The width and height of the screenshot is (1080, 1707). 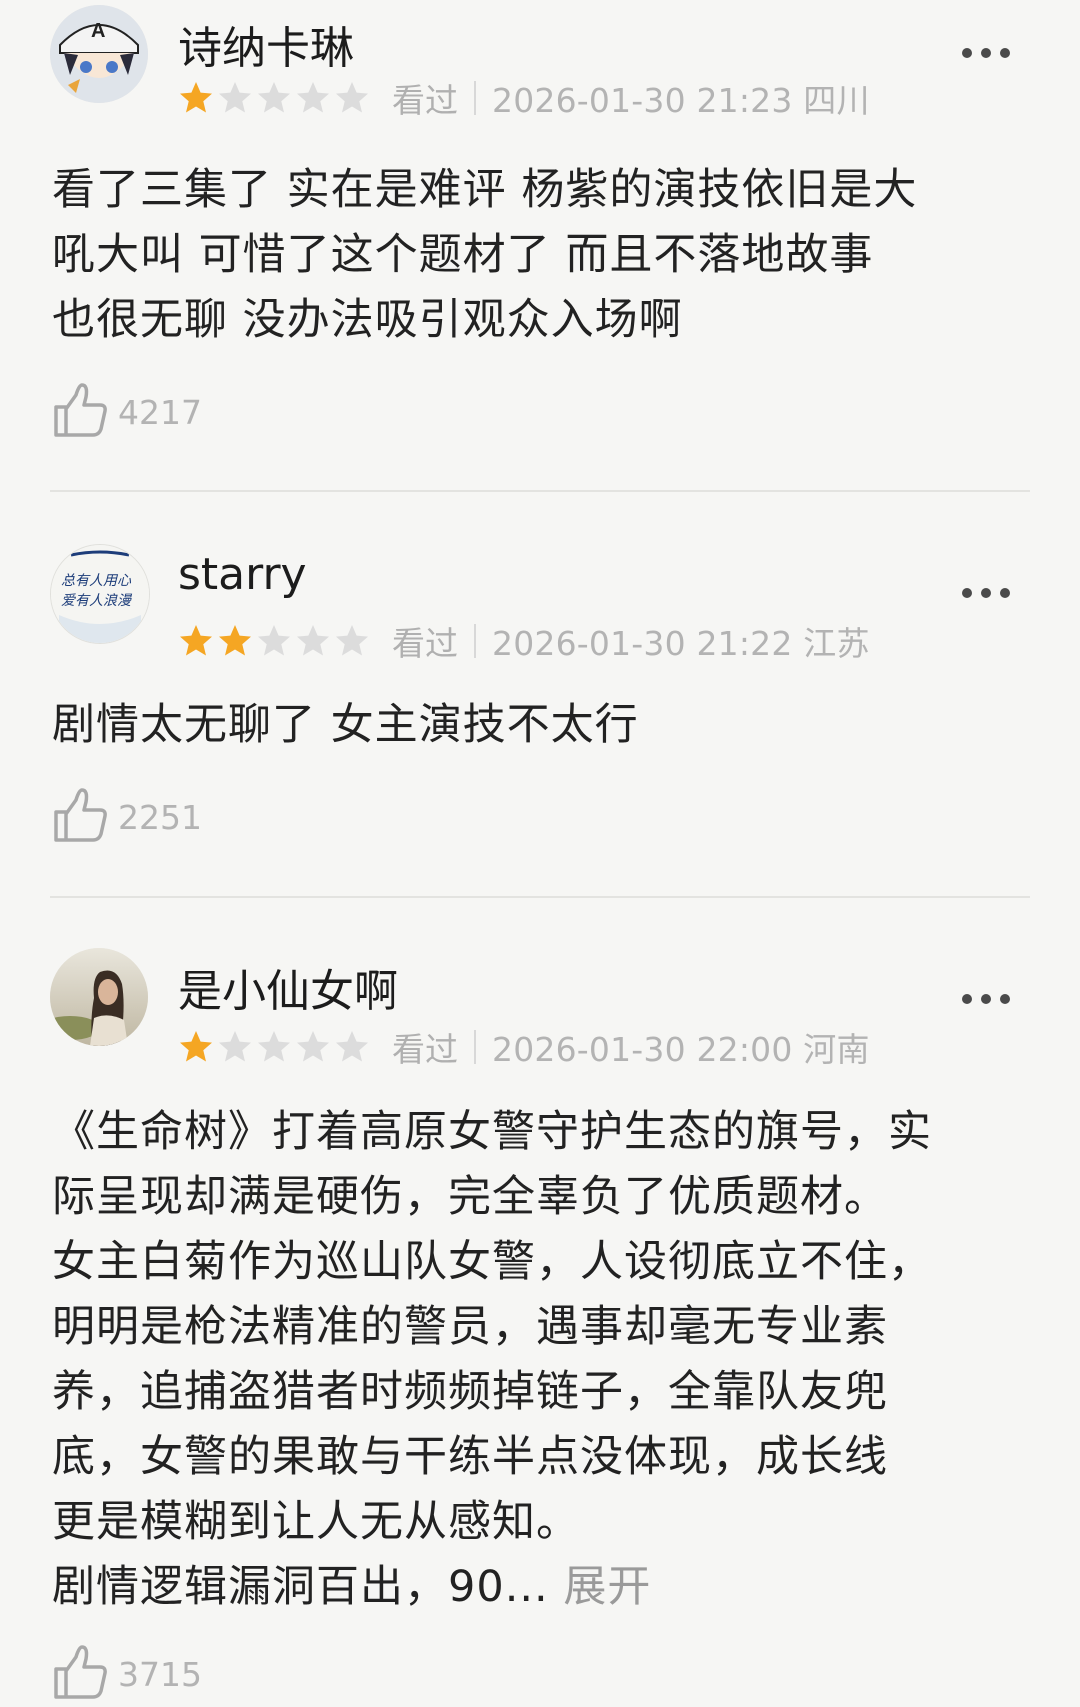 I want to click on like-count: 3715, so click(x=160, y=1674).